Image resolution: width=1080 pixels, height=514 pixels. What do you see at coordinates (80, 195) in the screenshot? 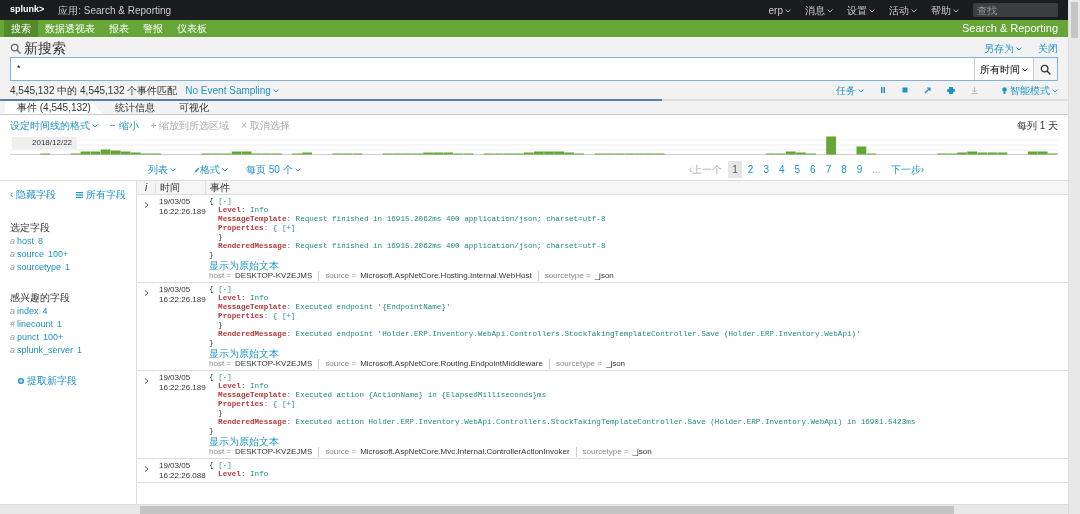
I see `list-icon` at bounding box center [80, 195].